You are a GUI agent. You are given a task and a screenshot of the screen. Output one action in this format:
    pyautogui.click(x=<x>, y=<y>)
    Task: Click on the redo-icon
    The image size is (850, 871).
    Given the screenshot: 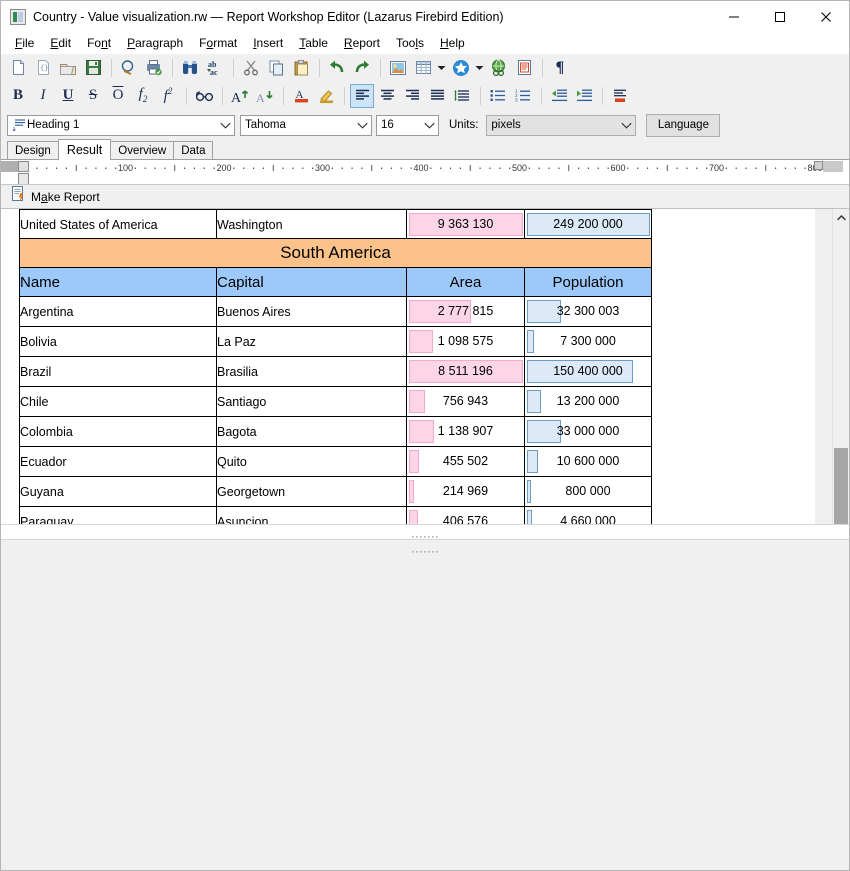 What is the action you would take?
    pyautogui.click(x=362, y=68)
    